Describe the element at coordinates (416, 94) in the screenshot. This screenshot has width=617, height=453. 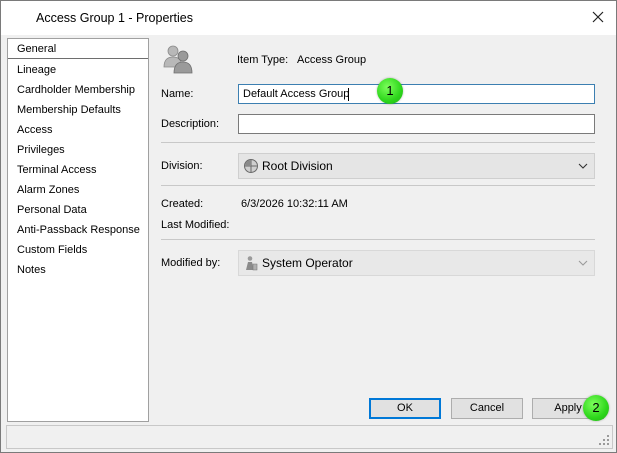
I see `name-field: Default Access Group` at that location.